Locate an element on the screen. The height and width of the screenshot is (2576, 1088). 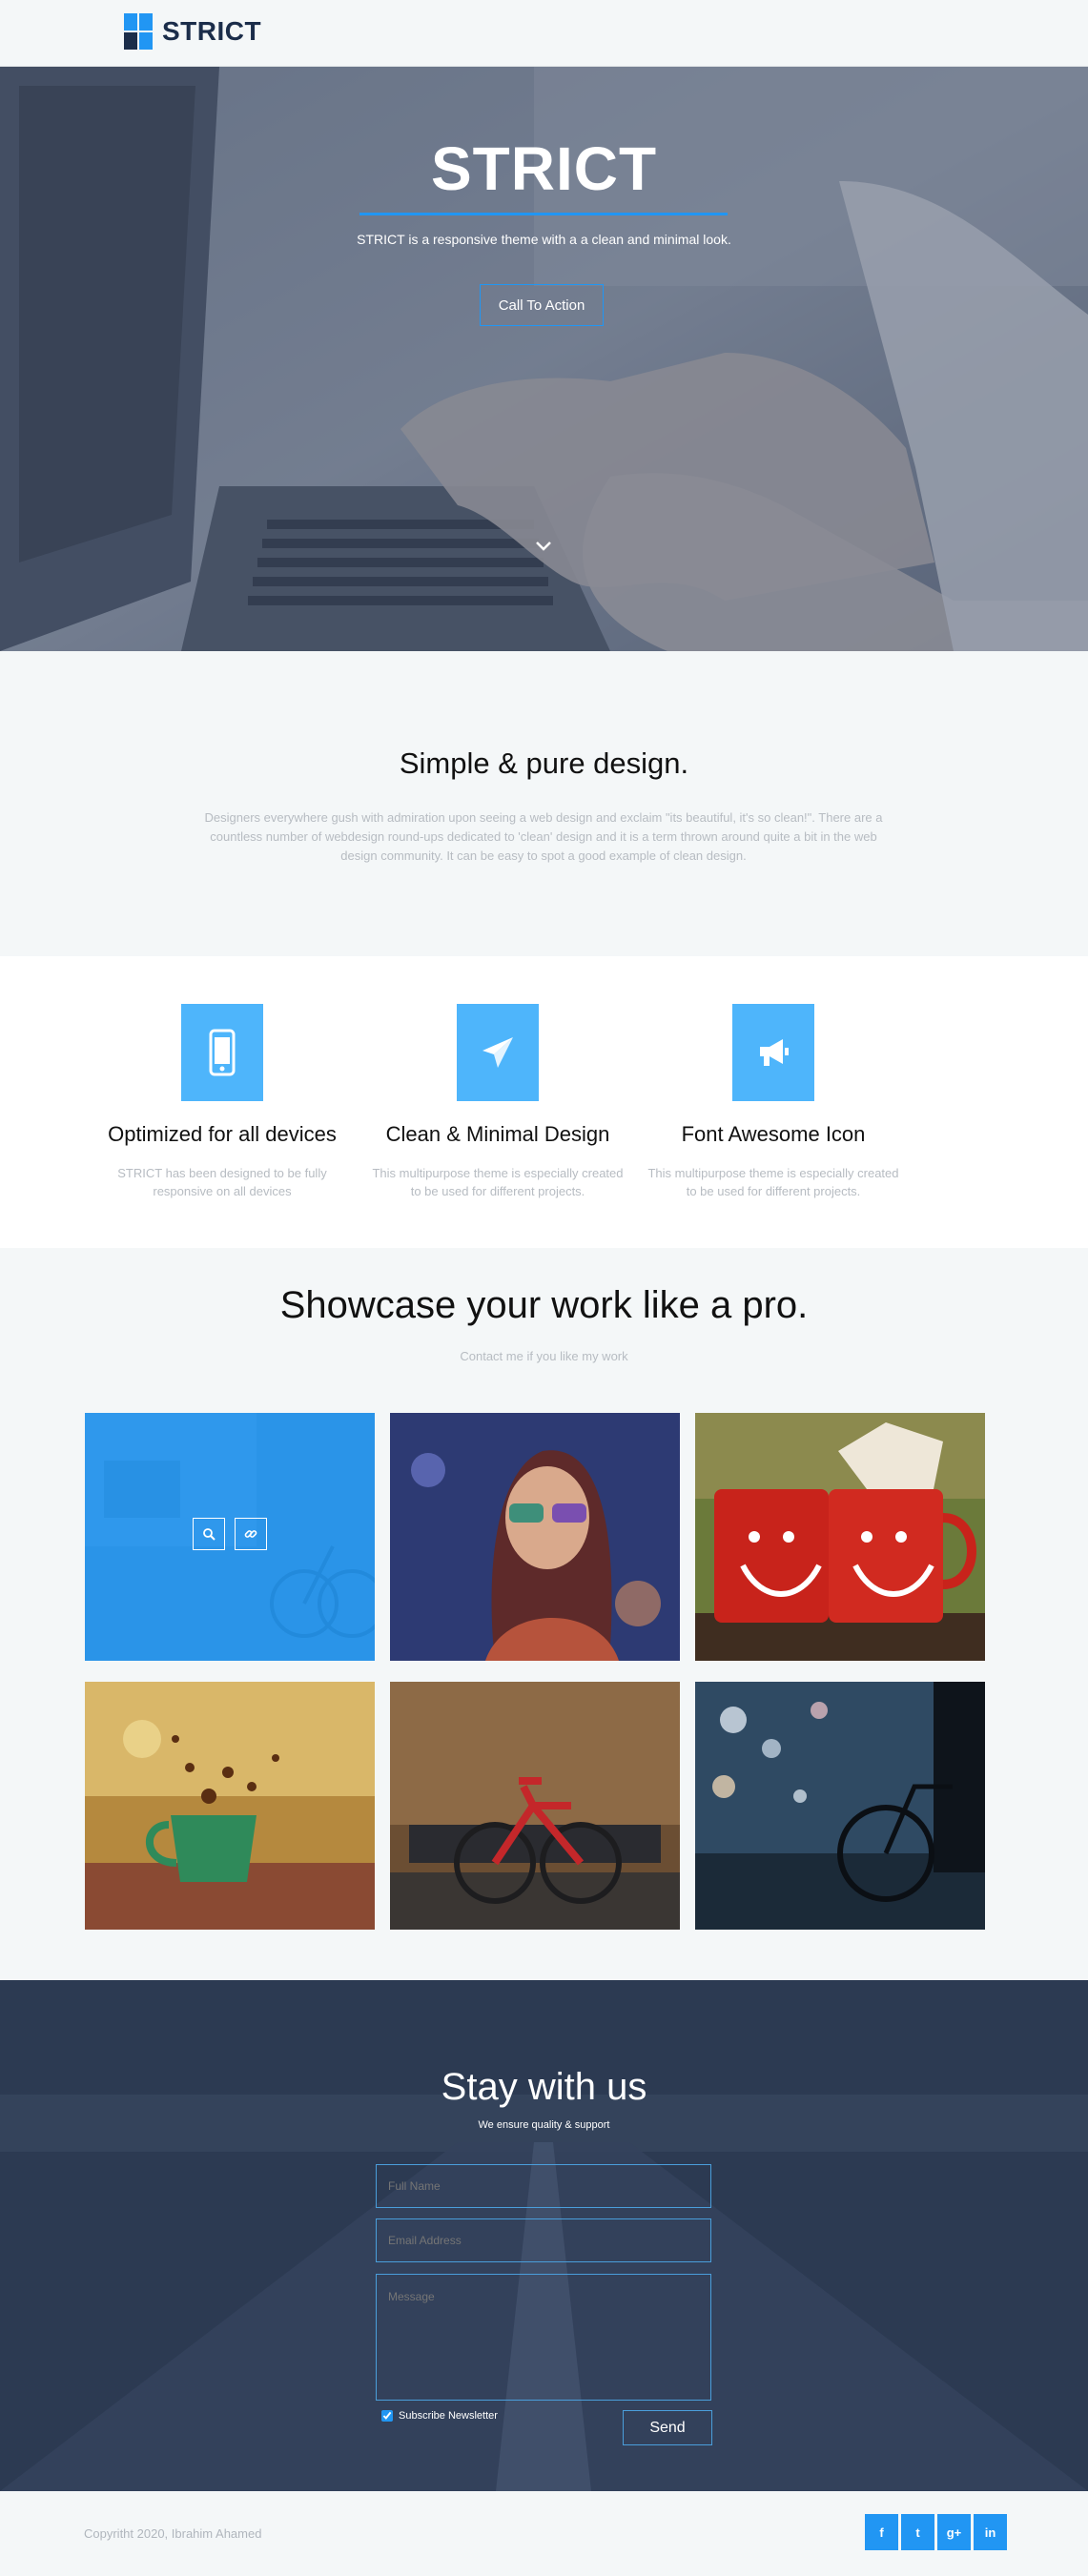
social-links: f t g+ in is located at coordinates (936, 2532).